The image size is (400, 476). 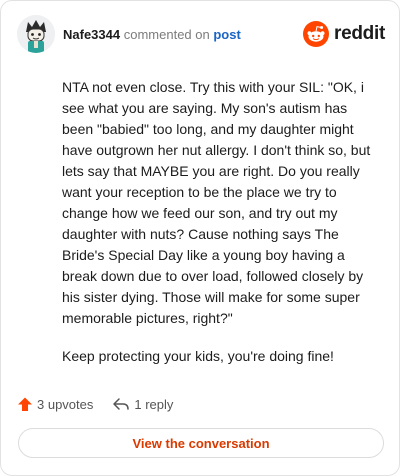 I want to click on comment-meta: Nafe3344 commented on post, so click(x=152, y=34).